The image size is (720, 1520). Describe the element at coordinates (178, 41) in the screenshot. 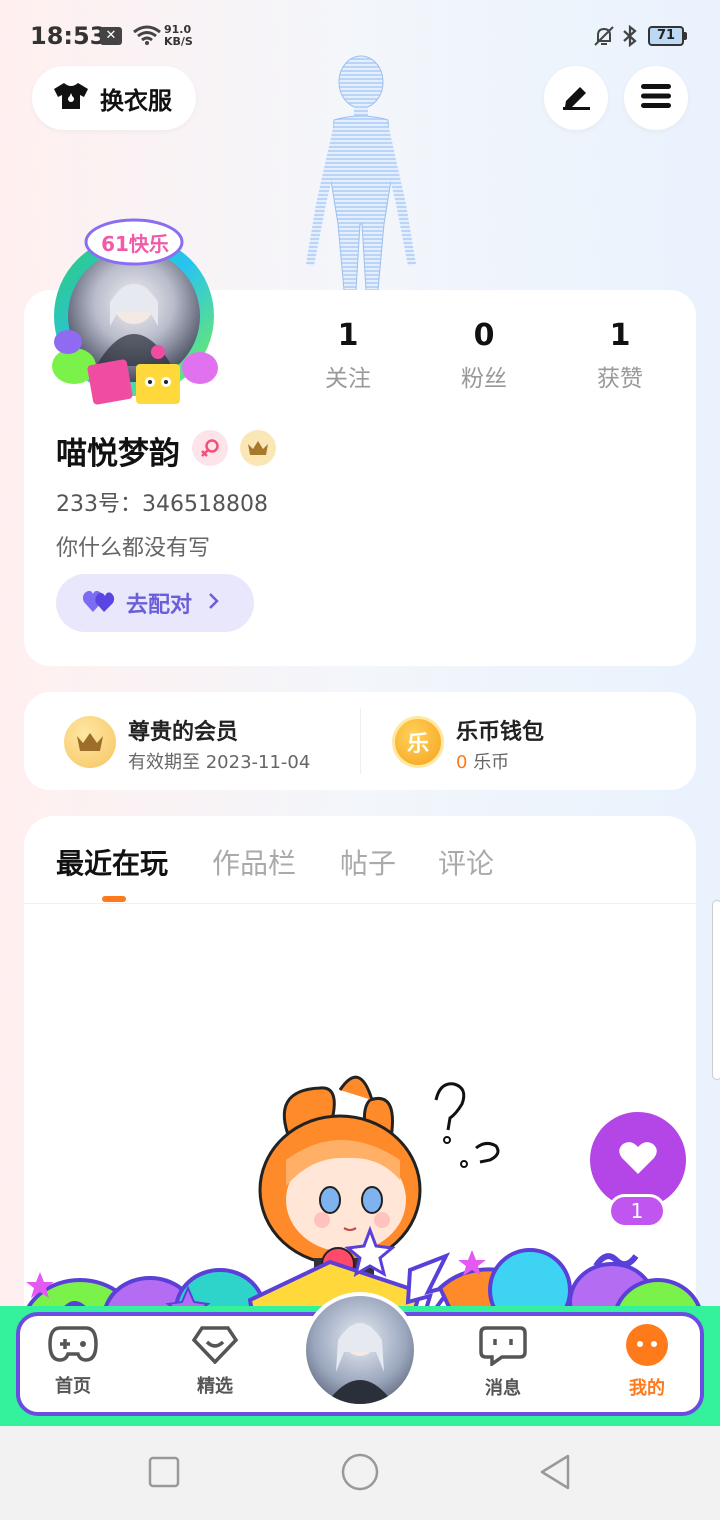

I see `net-speed-unit: KB/S` at that location.